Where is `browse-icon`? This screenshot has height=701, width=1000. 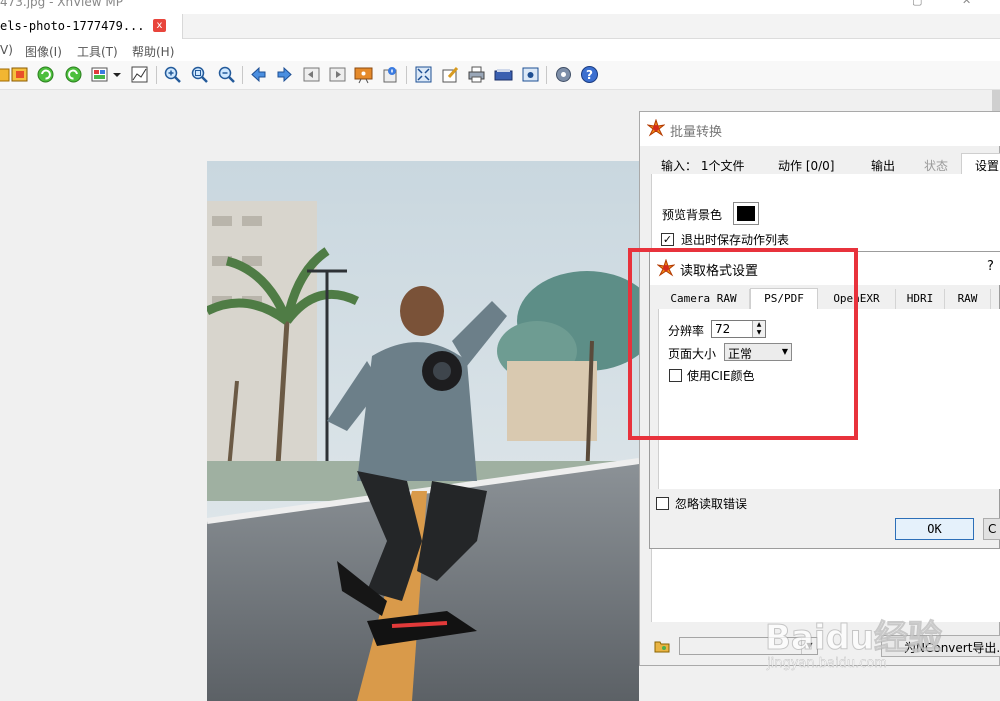
browse-icon is located at coordinates (19, 74).